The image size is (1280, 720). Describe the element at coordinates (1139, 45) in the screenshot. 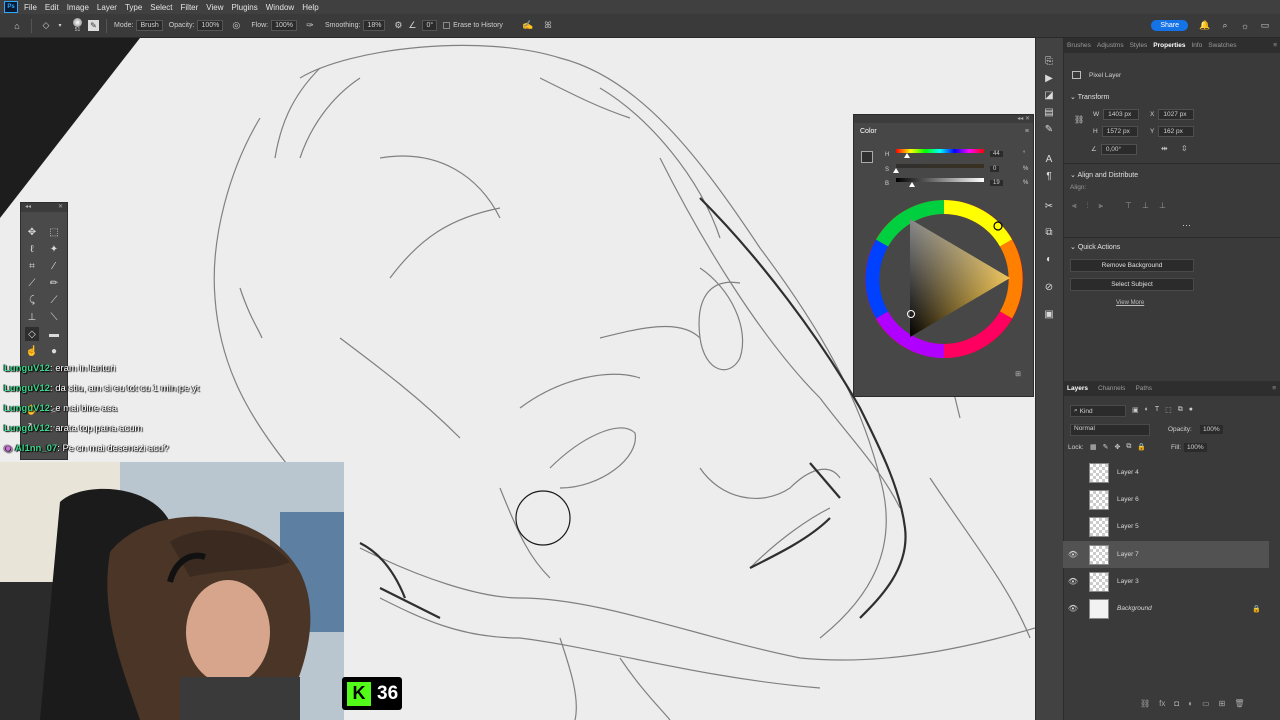

I see `tab-styles: Styles` at that location.